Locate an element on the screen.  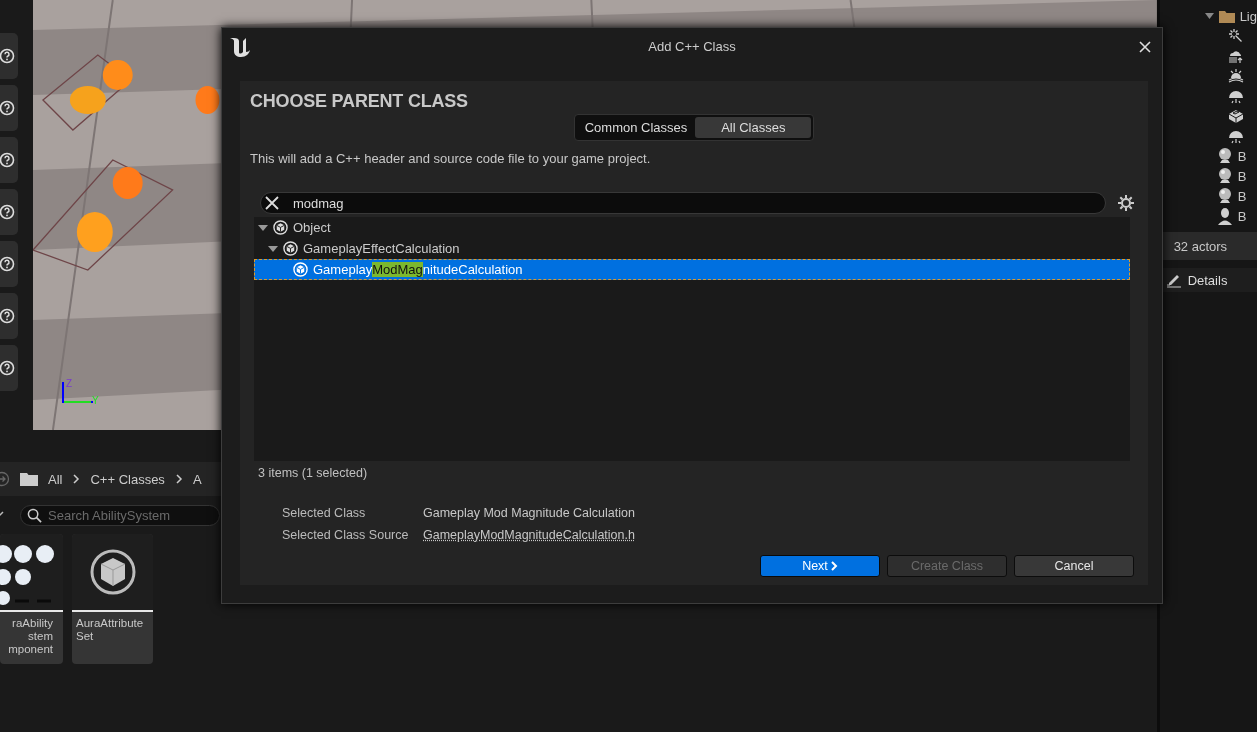
asset-tile: AuraAttribute Set is located at coordinates (112, 599).